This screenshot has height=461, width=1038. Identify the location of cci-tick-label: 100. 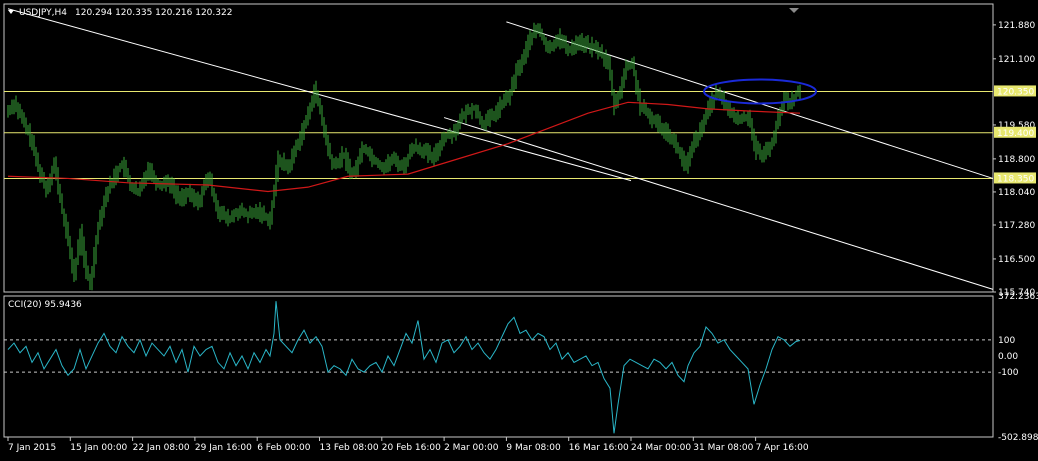
(1006, 341).